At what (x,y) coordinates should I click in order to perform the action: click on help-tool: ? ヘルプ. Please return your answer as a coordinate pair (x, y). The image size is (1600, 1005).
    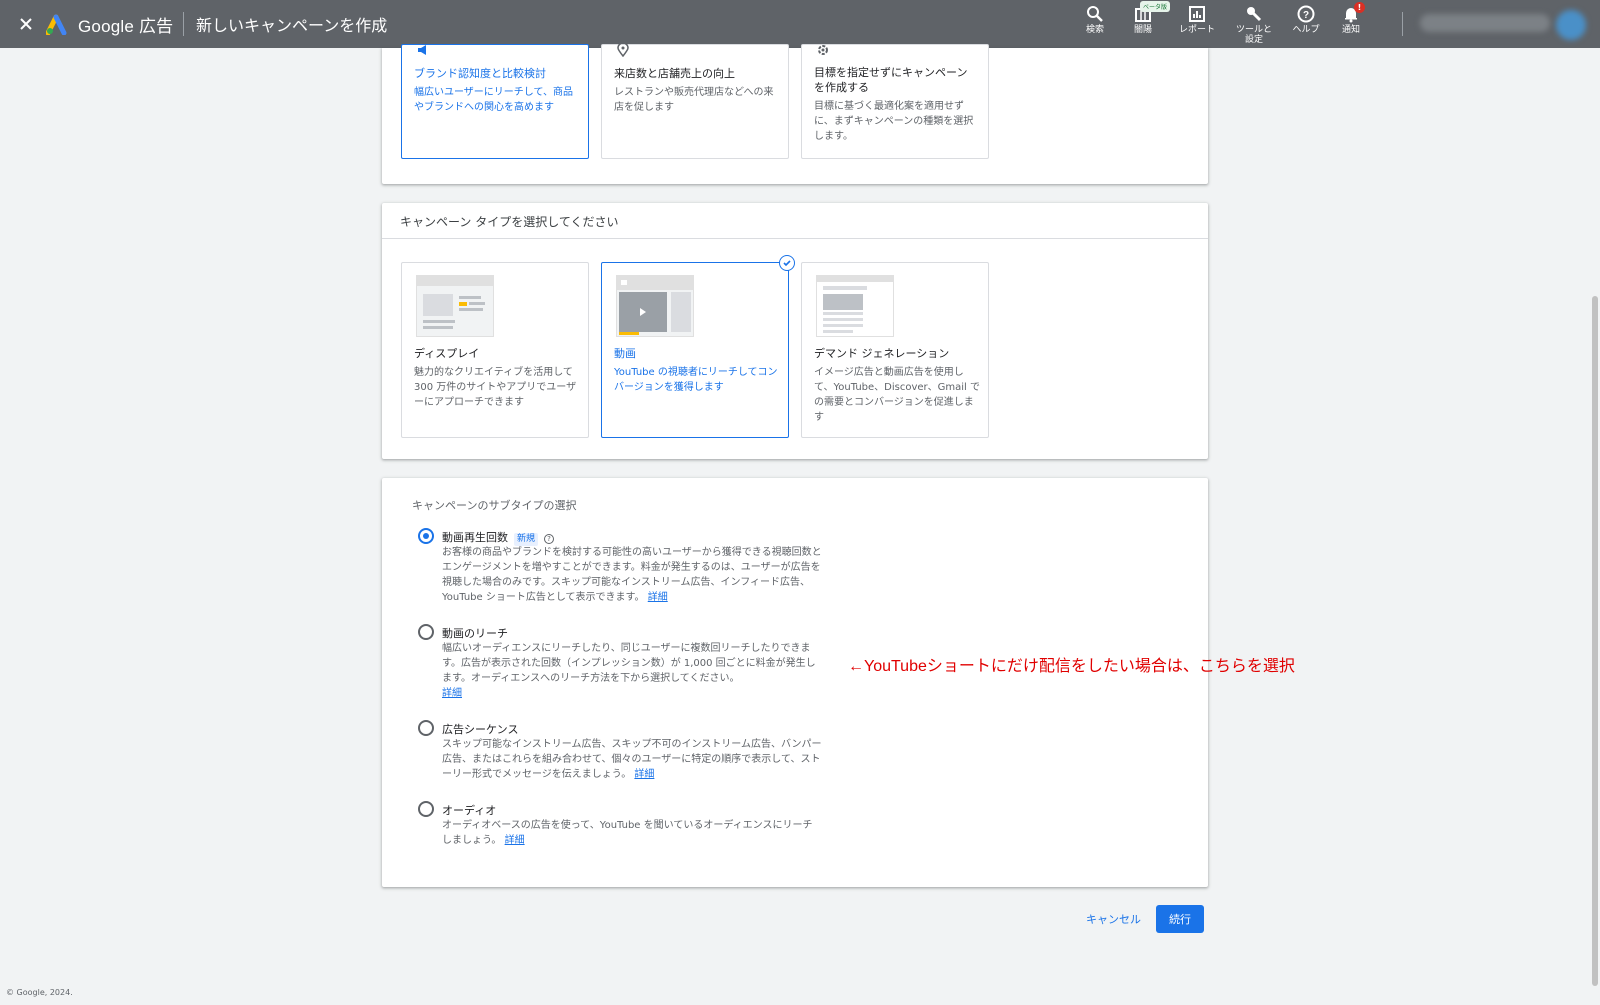
    Looking at the image, I should click on (1306, 20).